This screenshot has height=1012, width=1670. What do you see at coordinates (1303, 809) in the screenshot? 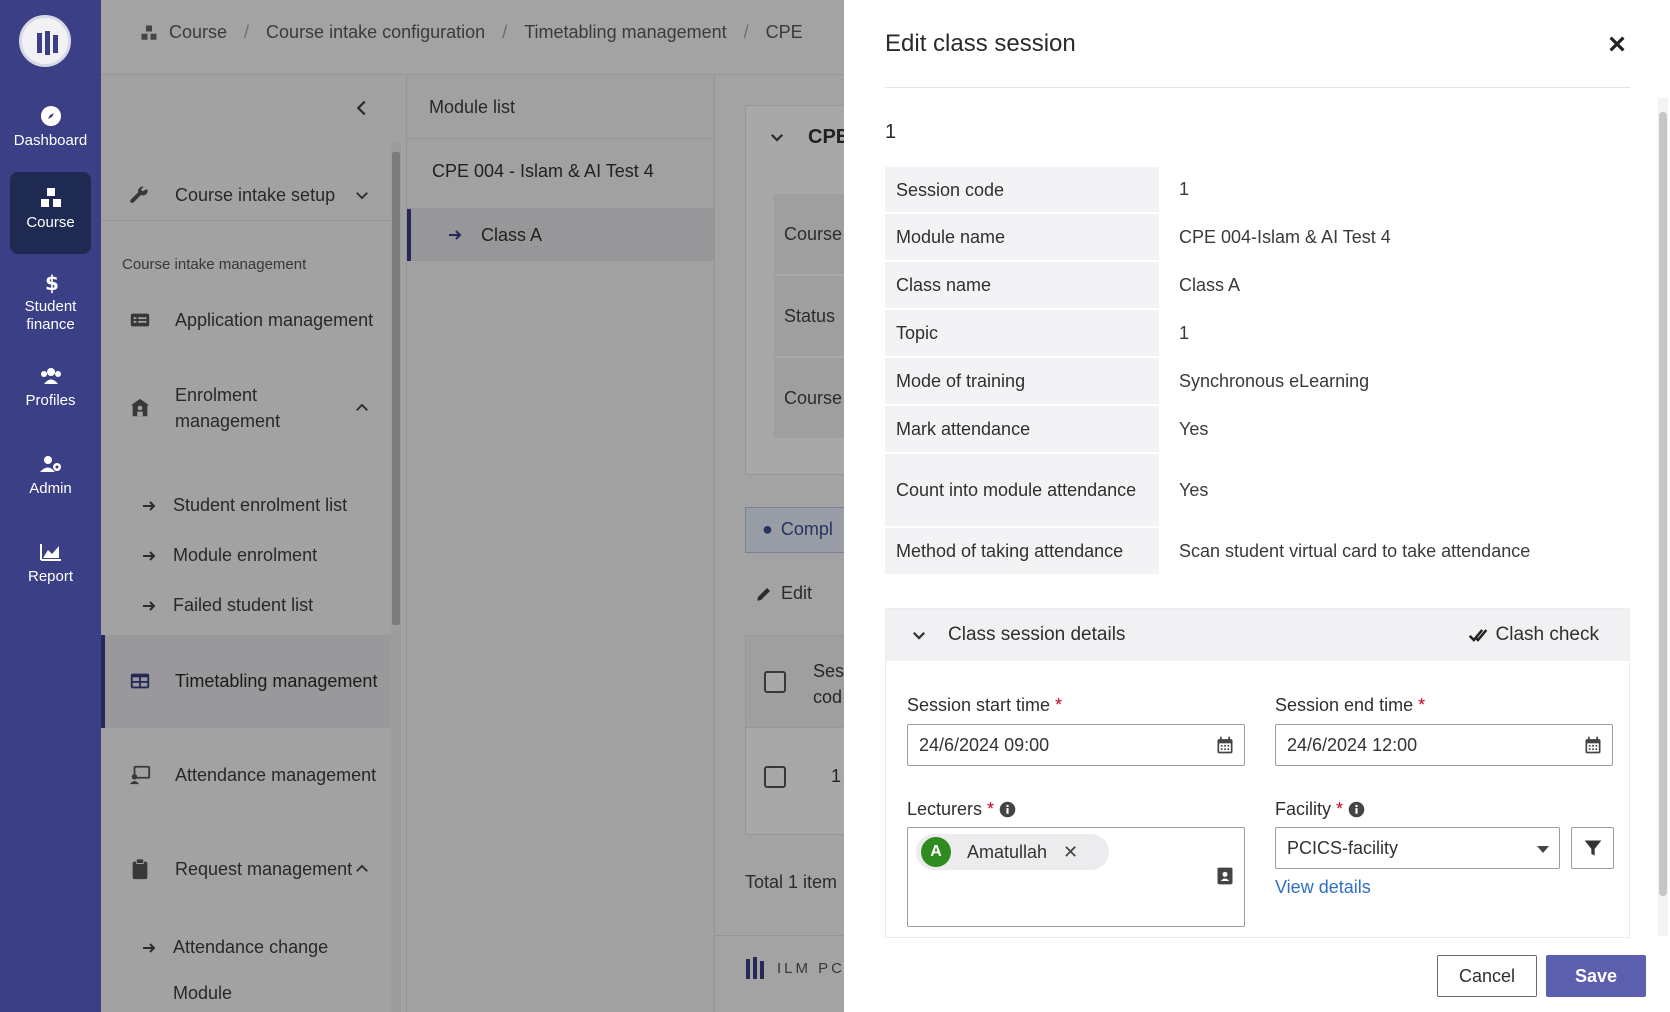
I see `field-label-text: Facility` at bounding box center [1303, 809].